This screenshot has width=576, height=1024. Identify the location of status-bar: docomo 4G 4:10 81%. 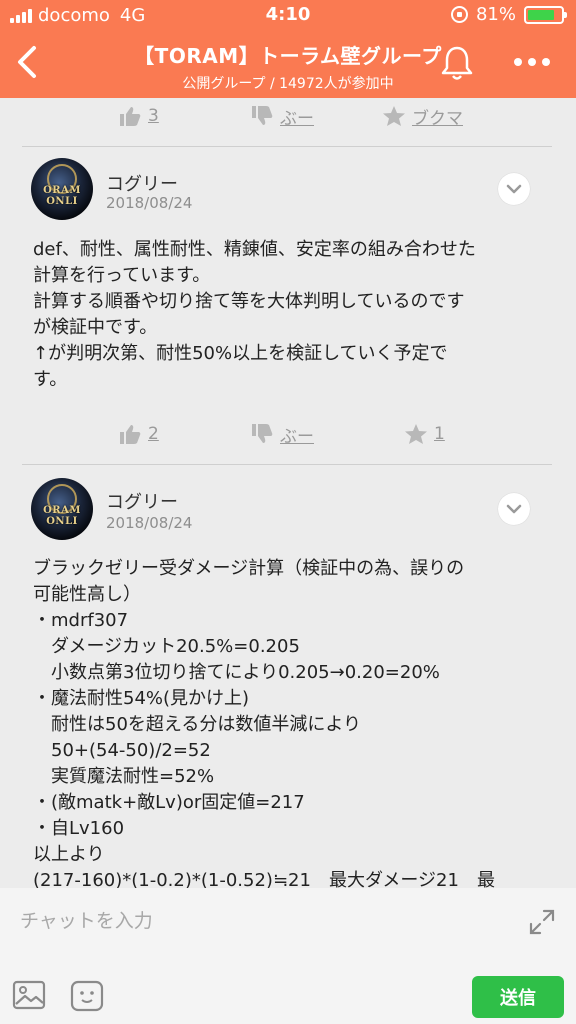
(288, 15).